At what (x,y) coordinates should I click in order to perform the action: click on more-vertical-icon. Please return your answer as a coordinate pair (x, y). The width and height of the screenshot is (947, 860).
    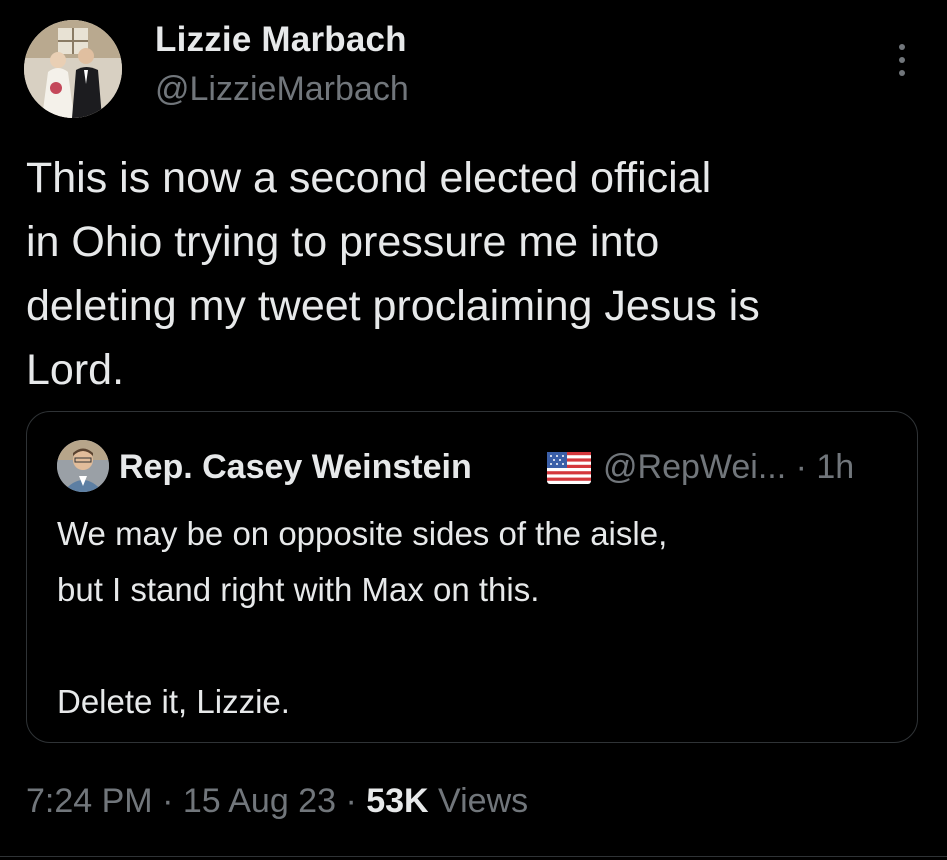
    Looking at the image, I should click on (902, 60).